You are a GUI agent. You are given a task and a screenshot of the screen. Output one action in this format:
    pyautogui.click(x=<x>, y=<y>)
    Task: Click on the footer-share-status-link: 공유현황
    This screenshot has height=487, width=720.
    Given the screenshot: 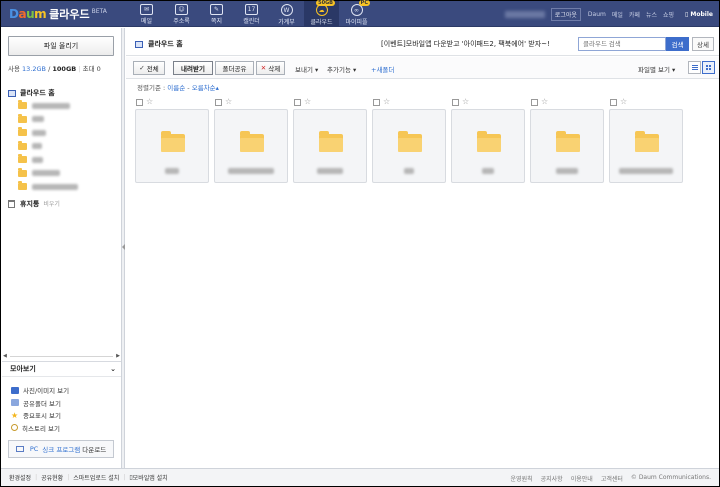 What is the action you would take?
    pyautogui.click(x=52, y=477)
    